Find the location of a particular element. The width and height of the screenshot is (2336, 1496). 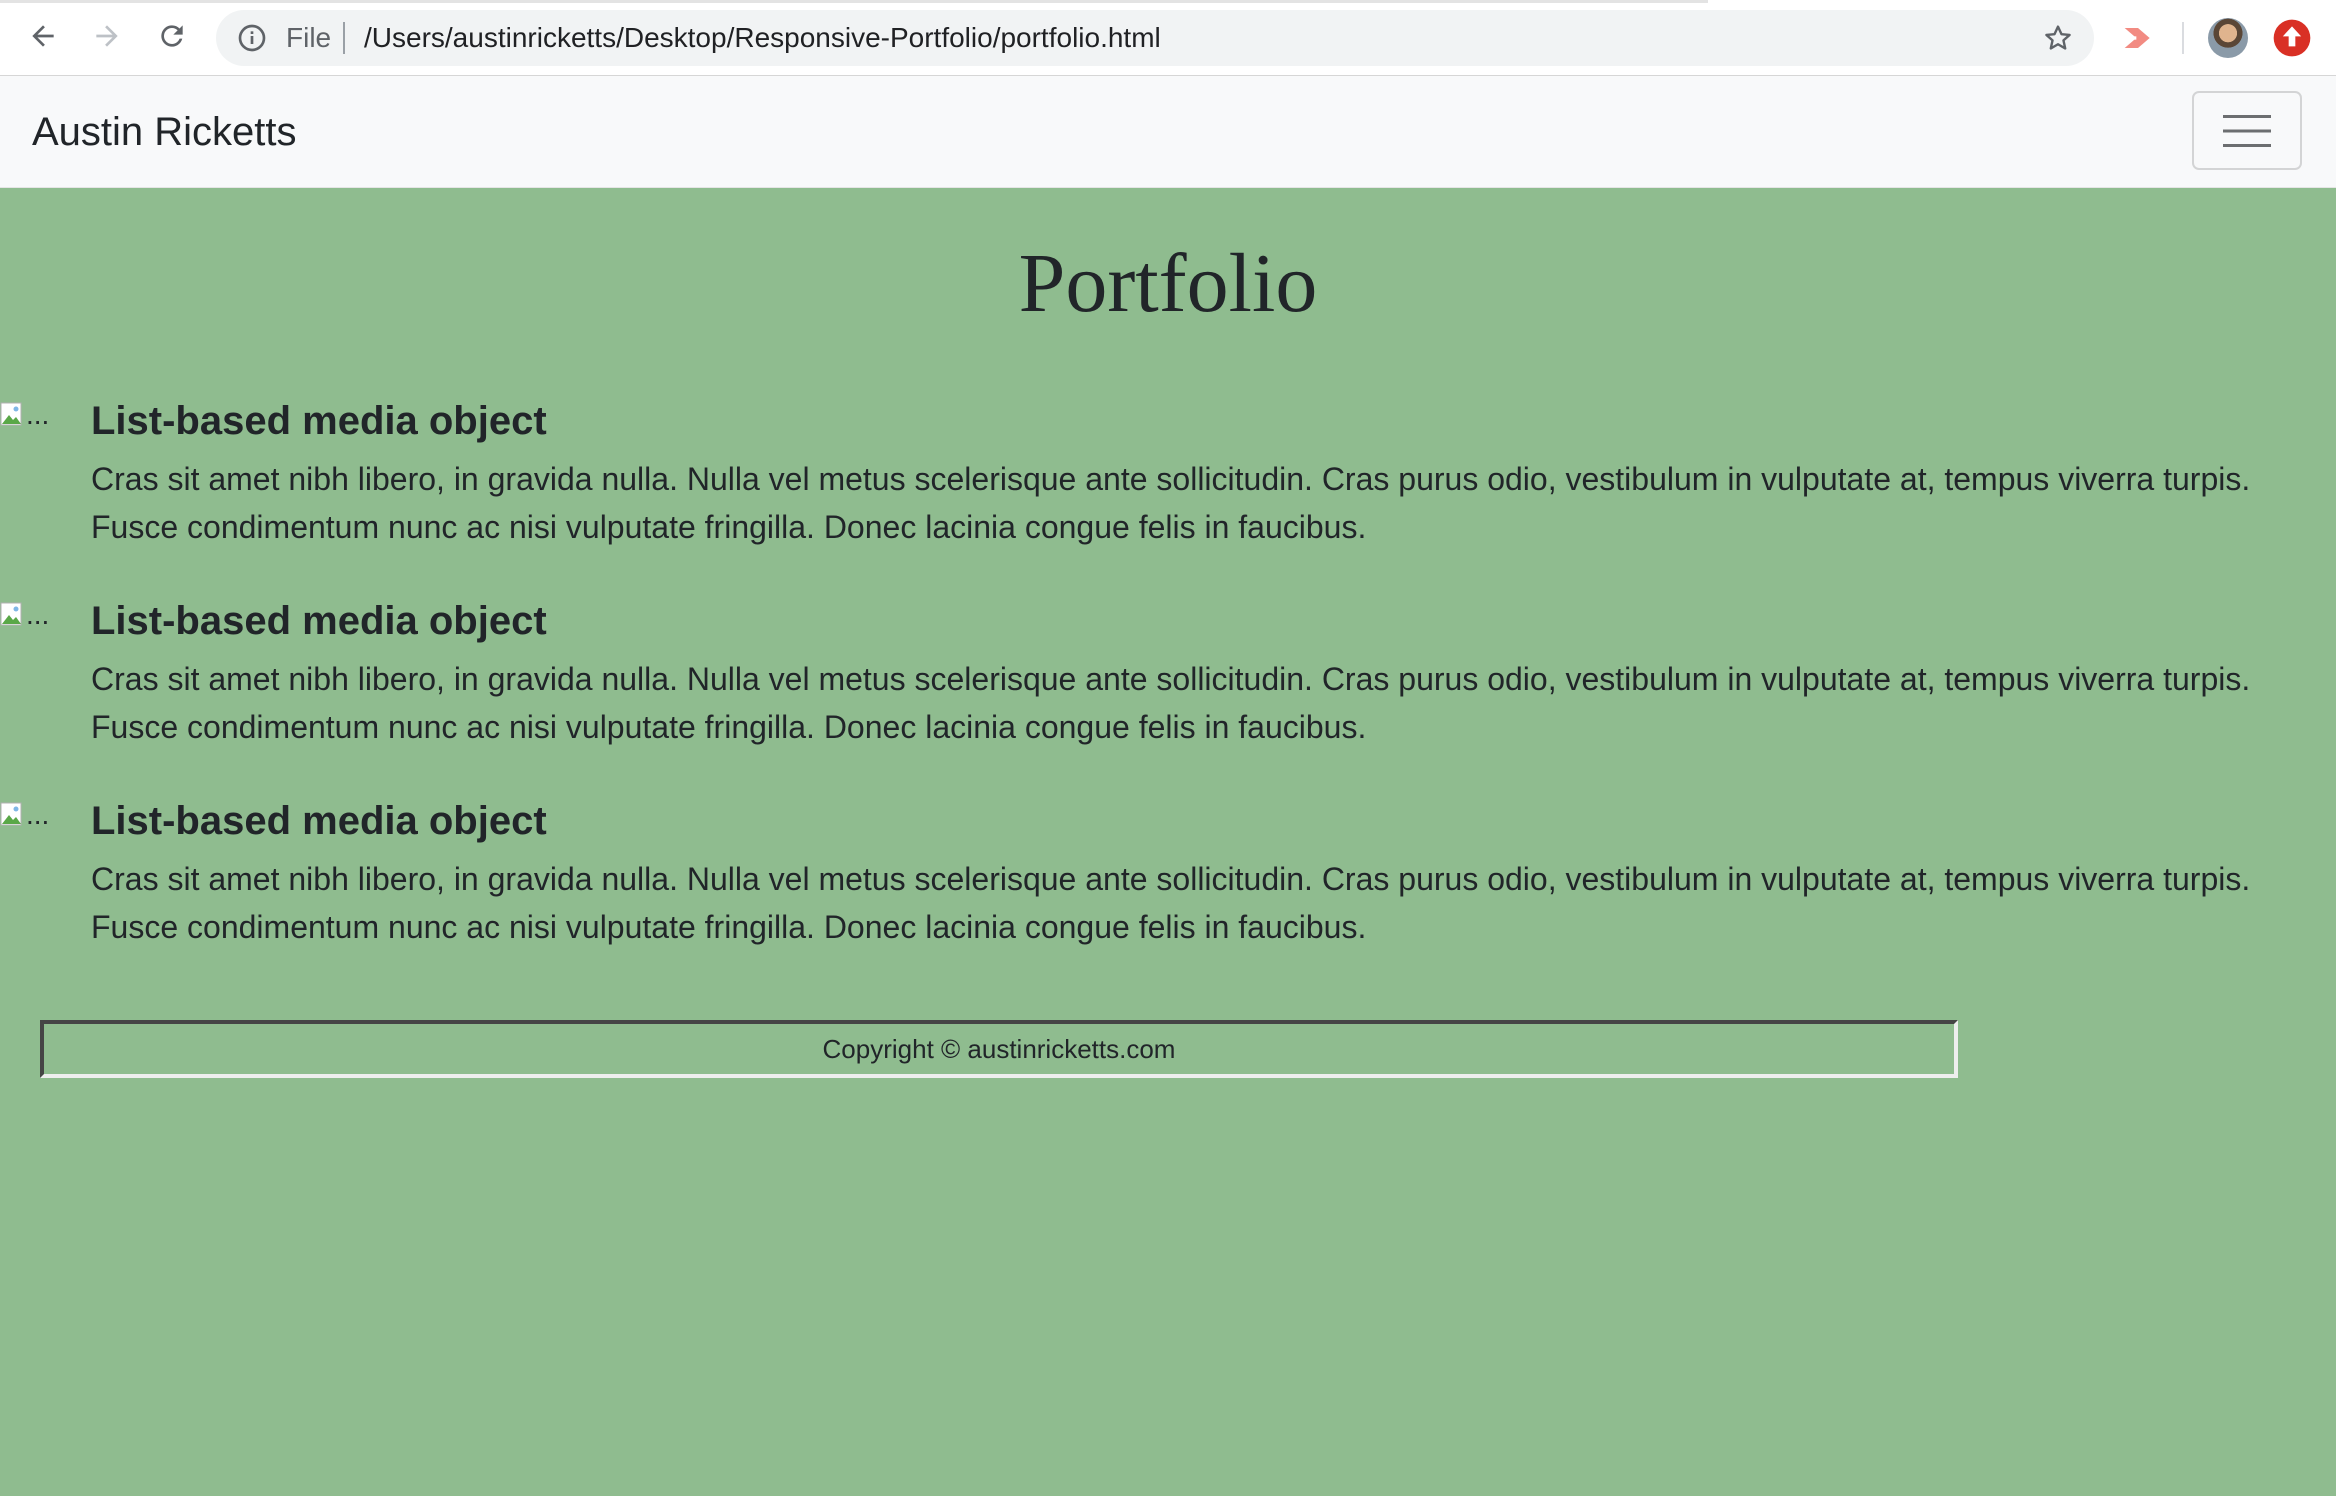

reload-icon is located at coordinates (172, 36).